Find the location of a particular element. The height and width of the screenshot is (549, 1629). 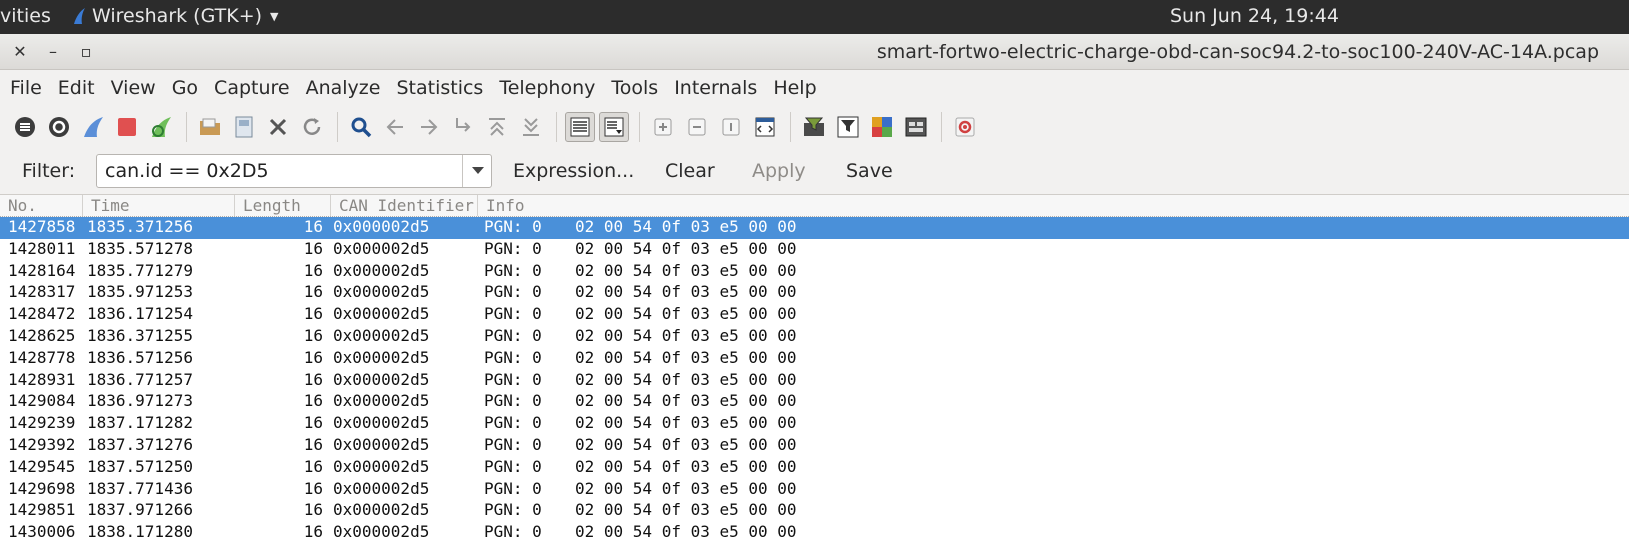

filter-history-dropdown is located at coordinates (477, 171).